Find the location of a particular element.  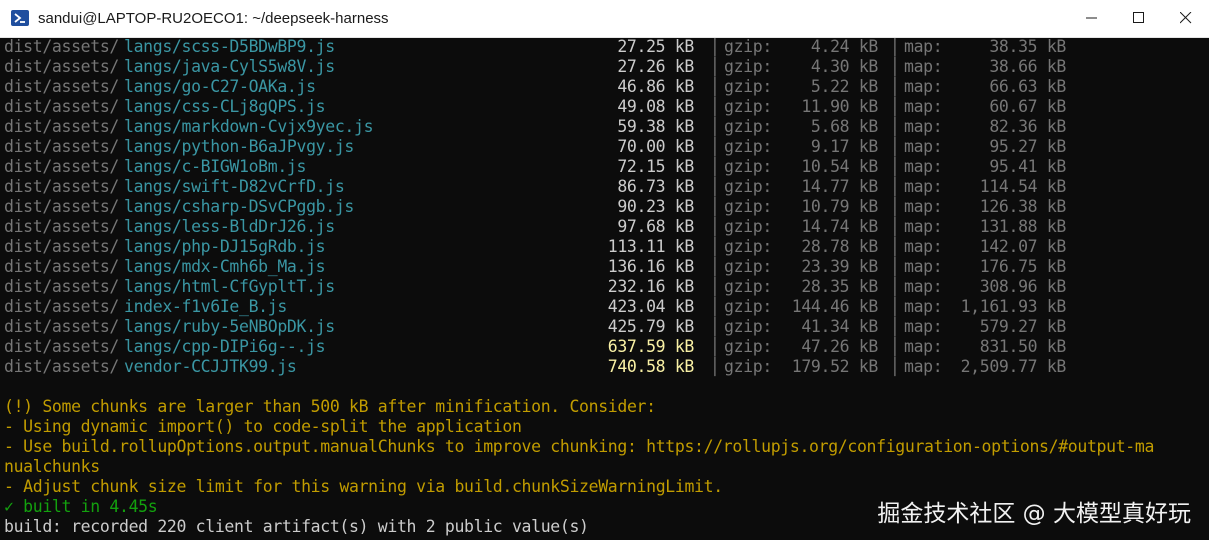

gzip-size: 11.90 kB is located at coordinates (839, 106).